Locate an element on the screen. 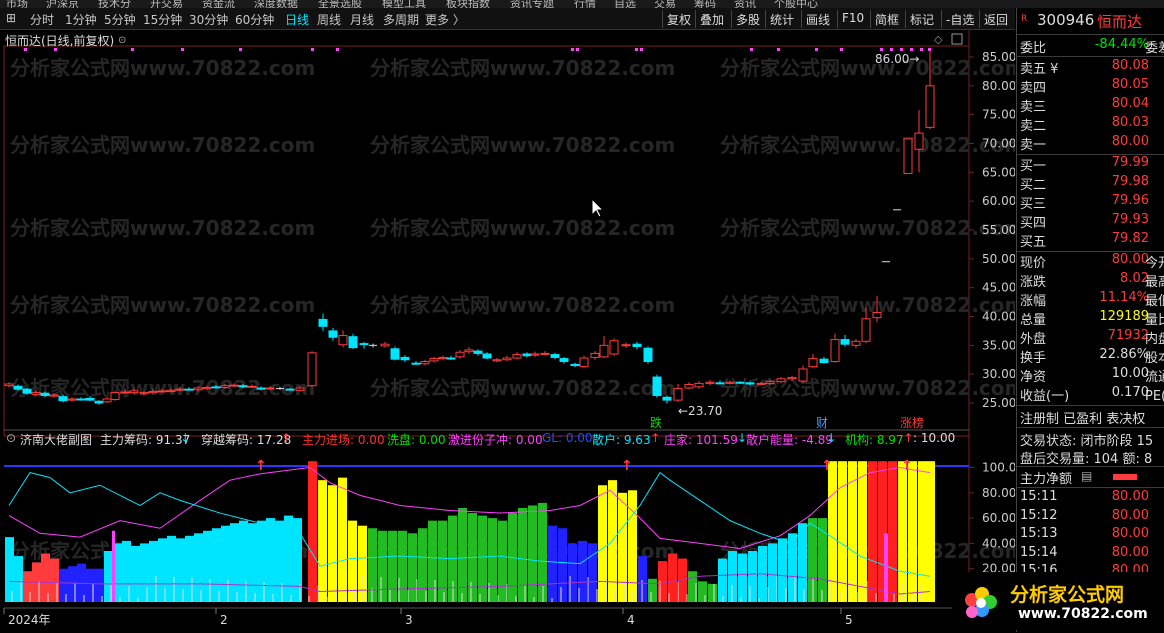 This screenshot has width=1164, height=633. top-menu-item: 板块指数 is located at coordinates (468, 4).